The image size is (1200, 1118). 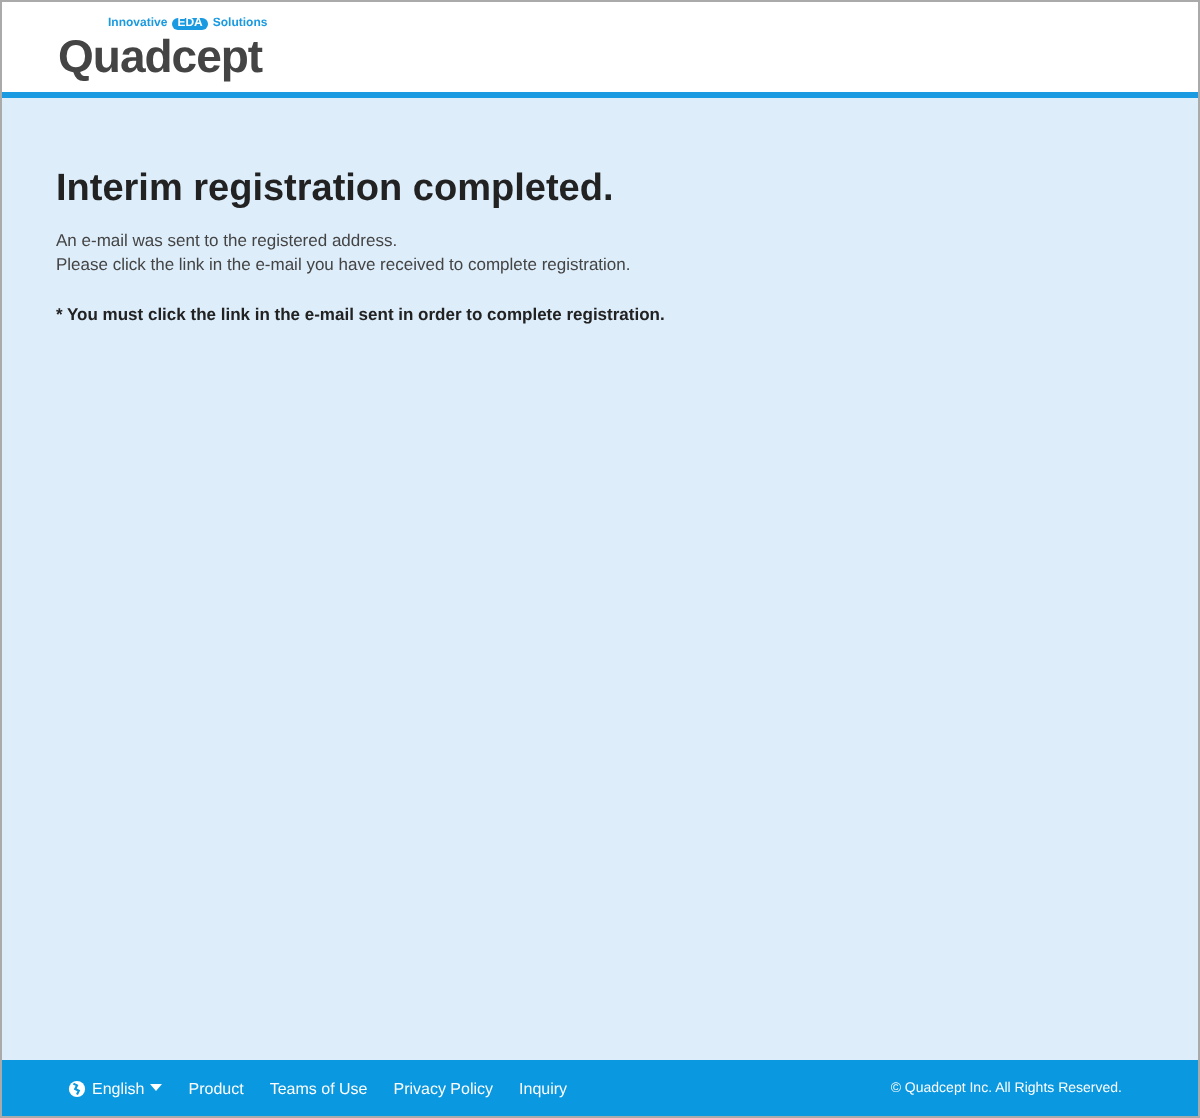 What do you see at coordinates (156, 1088) in the screenshot?
I see `caret-icon` at bounding box center [156, 1088].